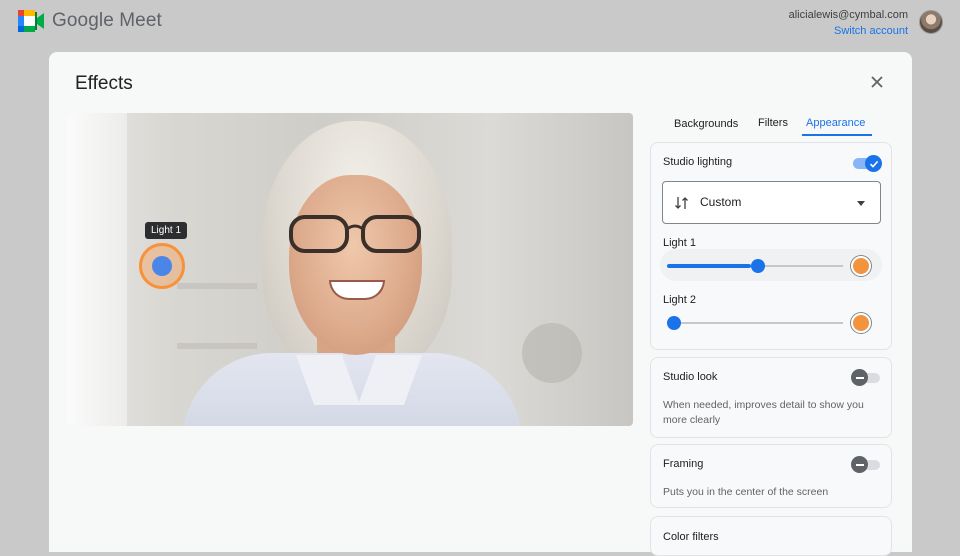 The height and width of the screenshot is (556, 960). Describe the element at coordinates (690, 377) in the screenshot. I see `studio-look-title: Studio look` at that location.